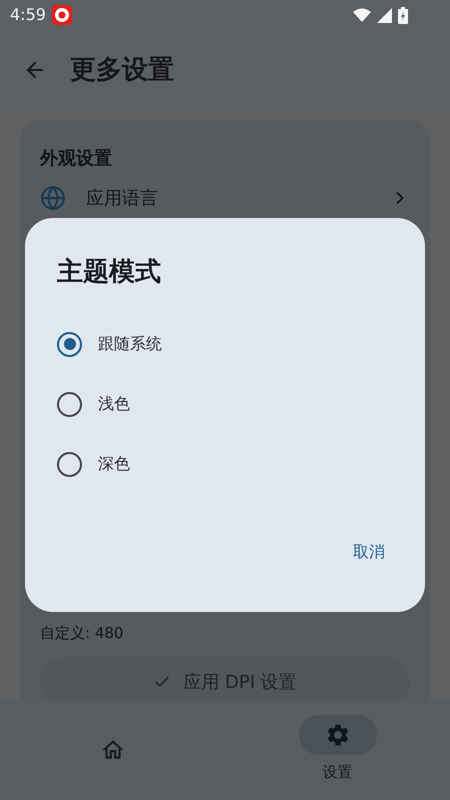 Image resolution: width=450 pixels, height=800 pixels. What do you see at coordinates (225, 464) in the screenshot?
I see `theme-option: 深色` at bounding box center [225, 464].